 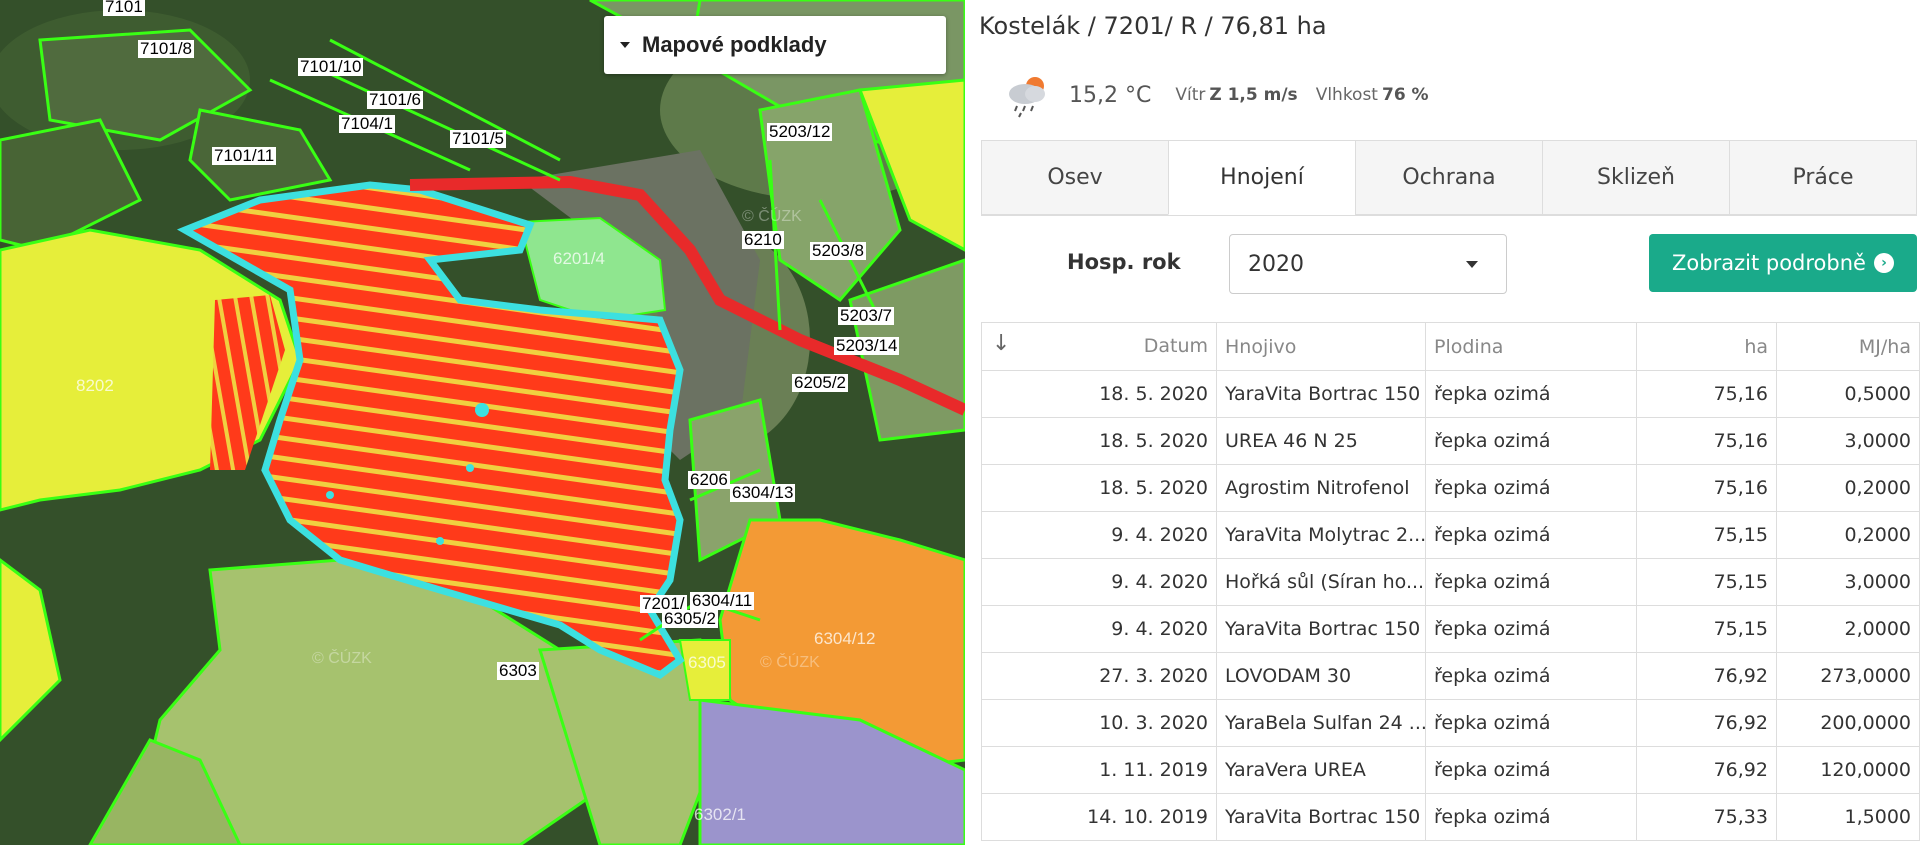 I want to click on parcel-label: 7101/10, so click(x=331, y=67).